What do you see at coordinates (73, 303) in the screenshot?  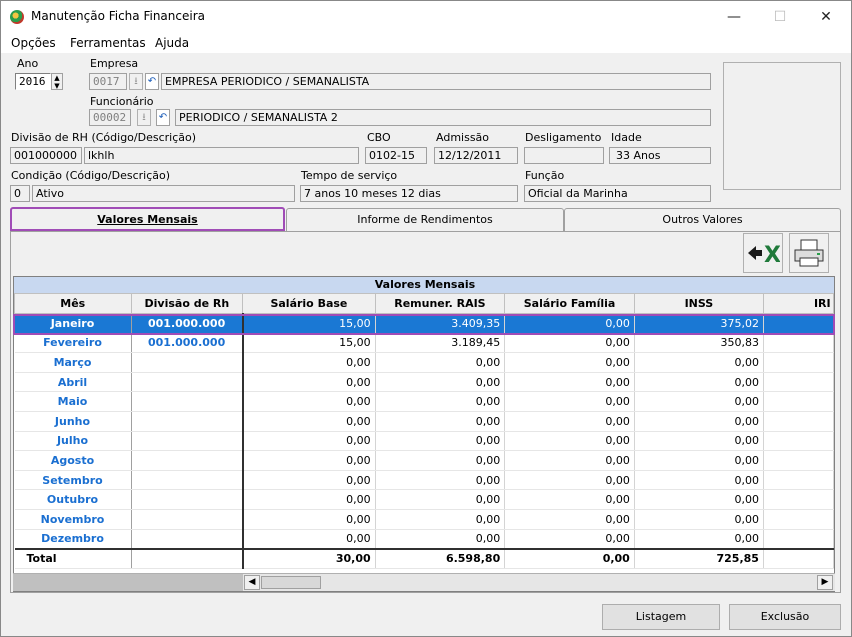 I see `col-header-mes: Mês` at bounding box center [73, 303].